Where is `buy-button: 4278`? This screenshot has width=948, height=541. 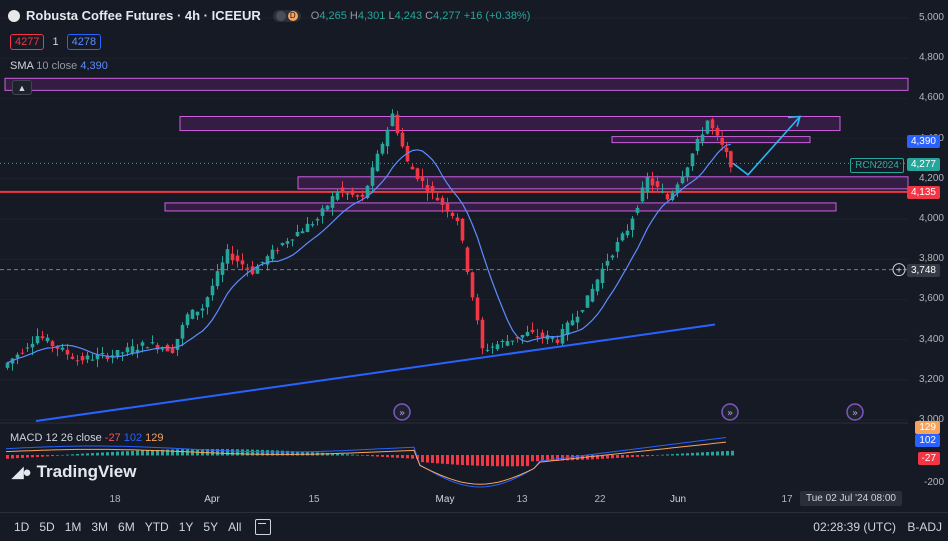 buy-button: 4278 is located at coordinates (84, 42).